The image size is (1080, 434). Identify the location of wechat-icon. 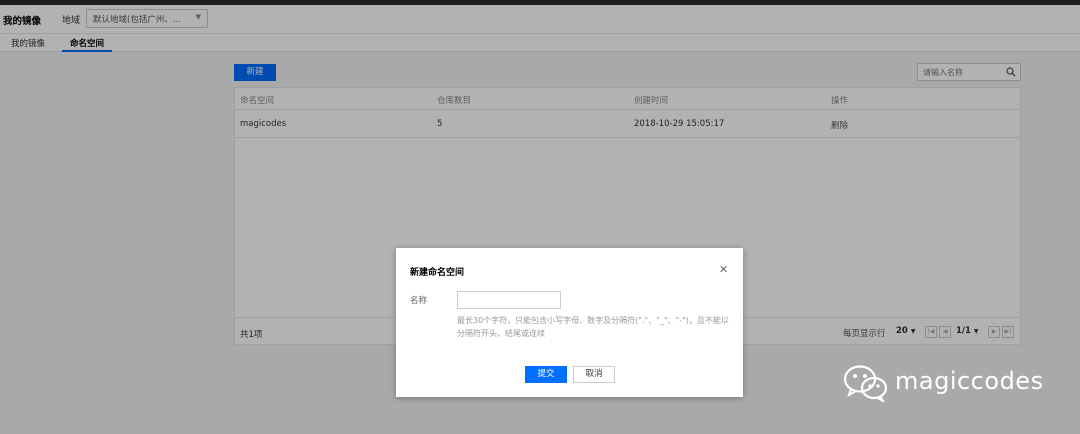
(865, 383).